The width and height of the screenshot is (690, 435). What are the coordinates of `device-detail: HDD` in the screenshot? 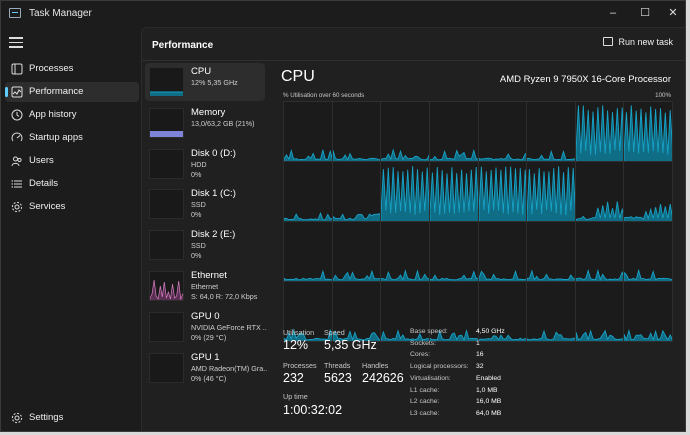 It's located at (199, 164).